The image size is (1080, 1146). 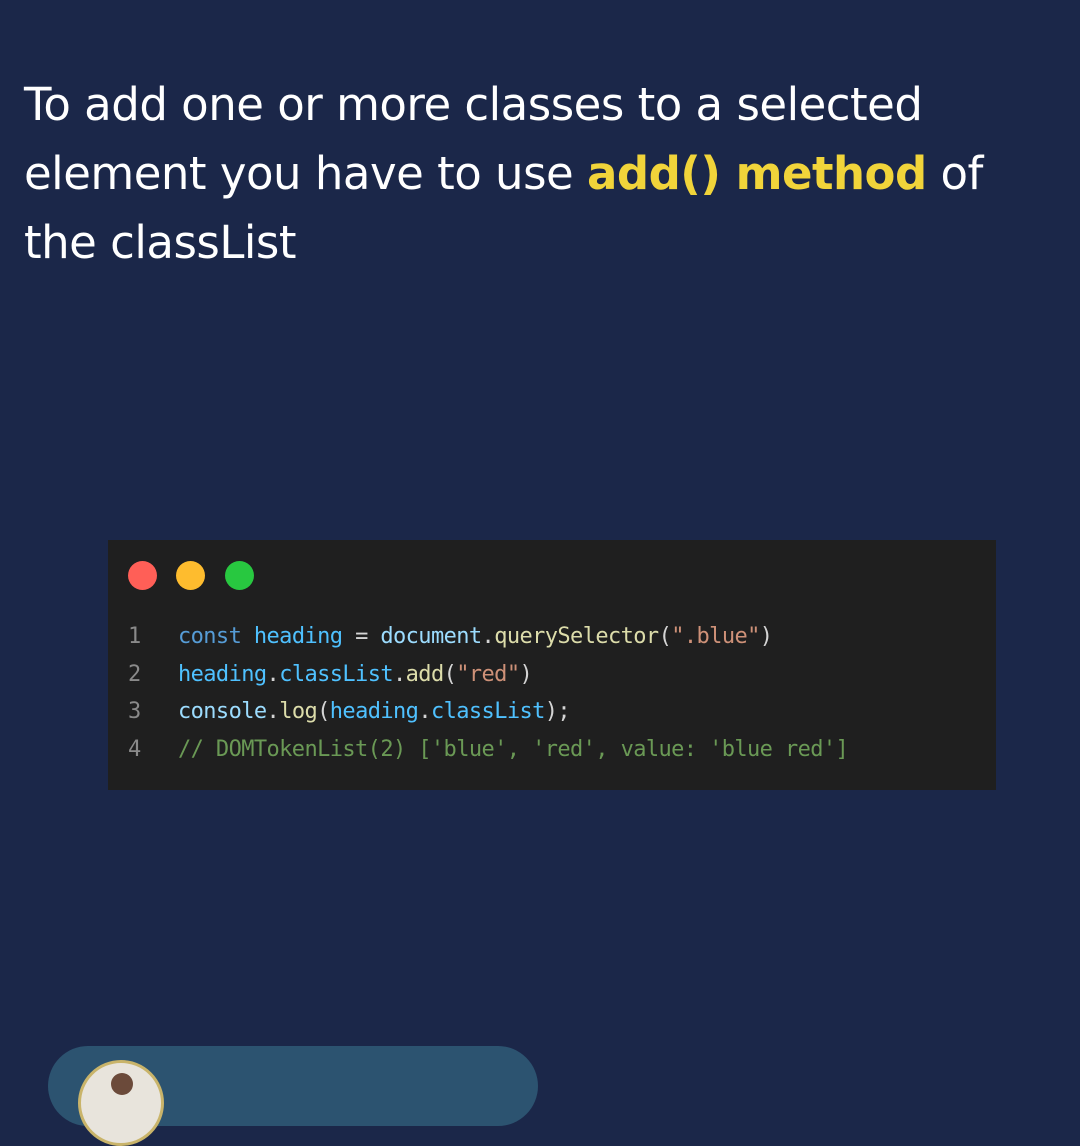 What do you see at coordinates (135, 711) in the screenshot?
I see `line-number: 3` at bounding box center [135, 711].